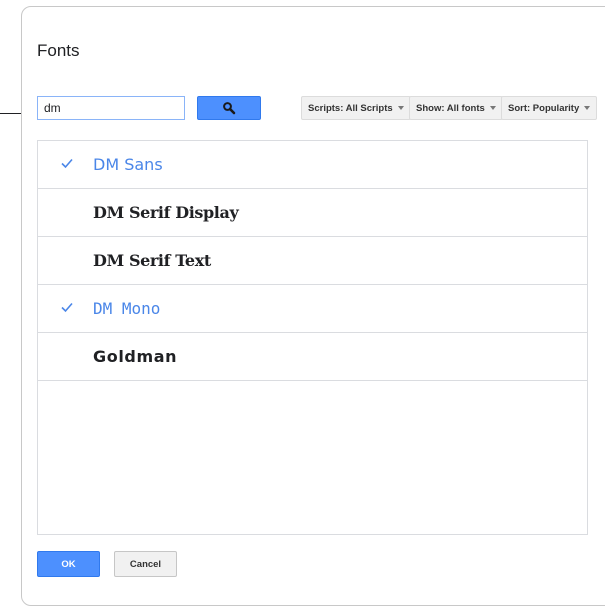 This screenshot has height=606, width=605. Describe the element at coordinates (166, 212) in the screenshot. I see `font-item-label: DM Serif Display` at that location.